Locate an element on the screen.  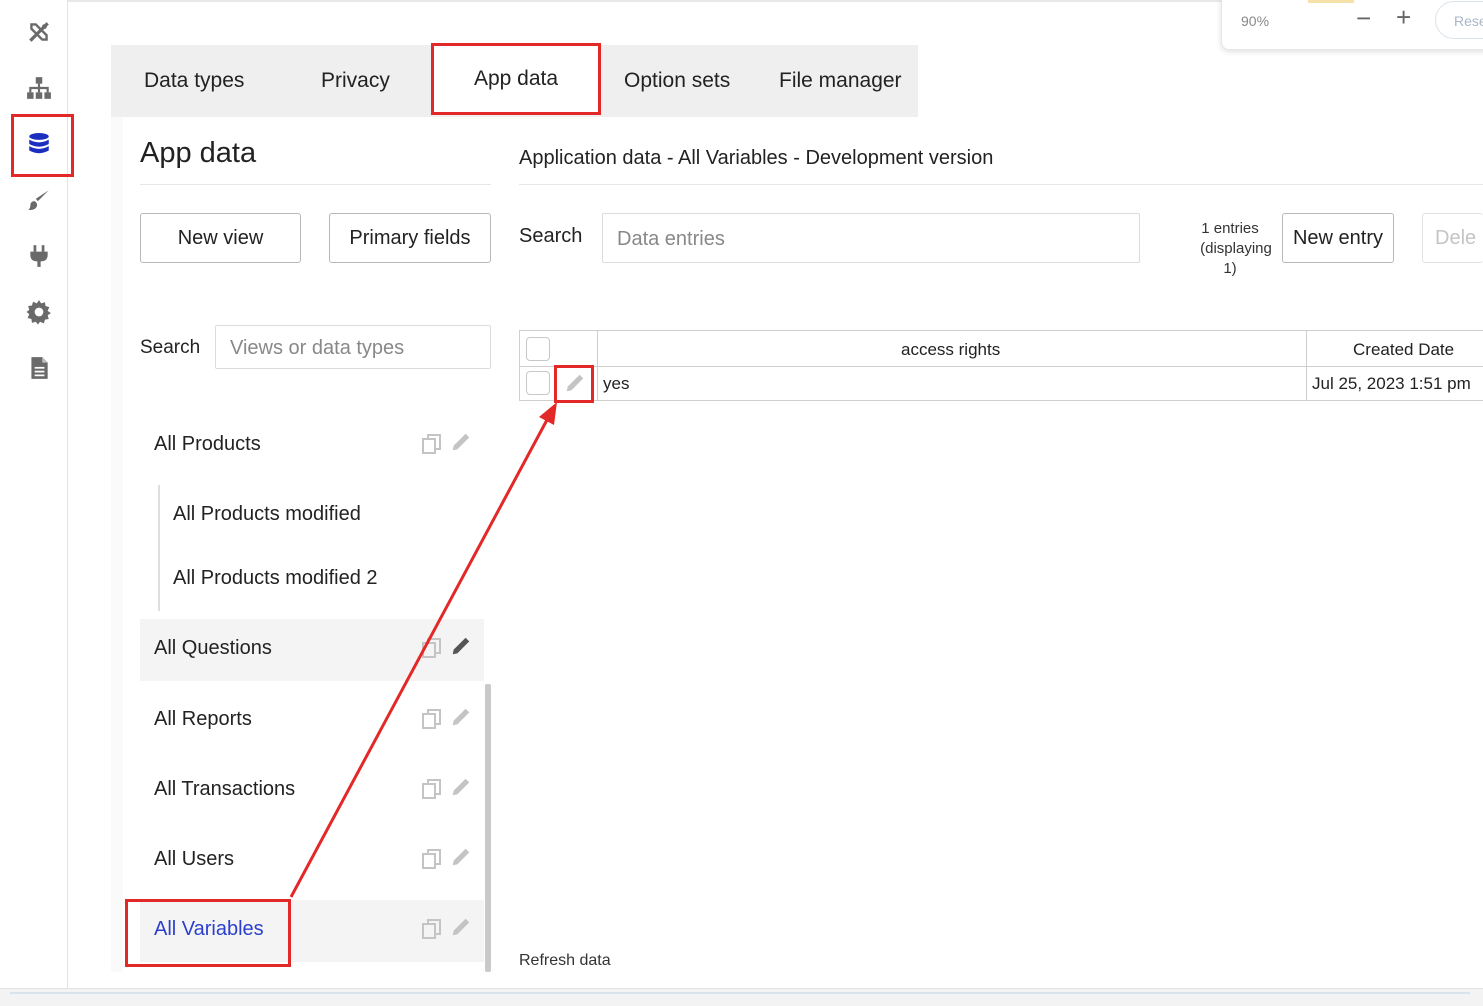
select-all-checkbox is located at coordinates (538, 349).